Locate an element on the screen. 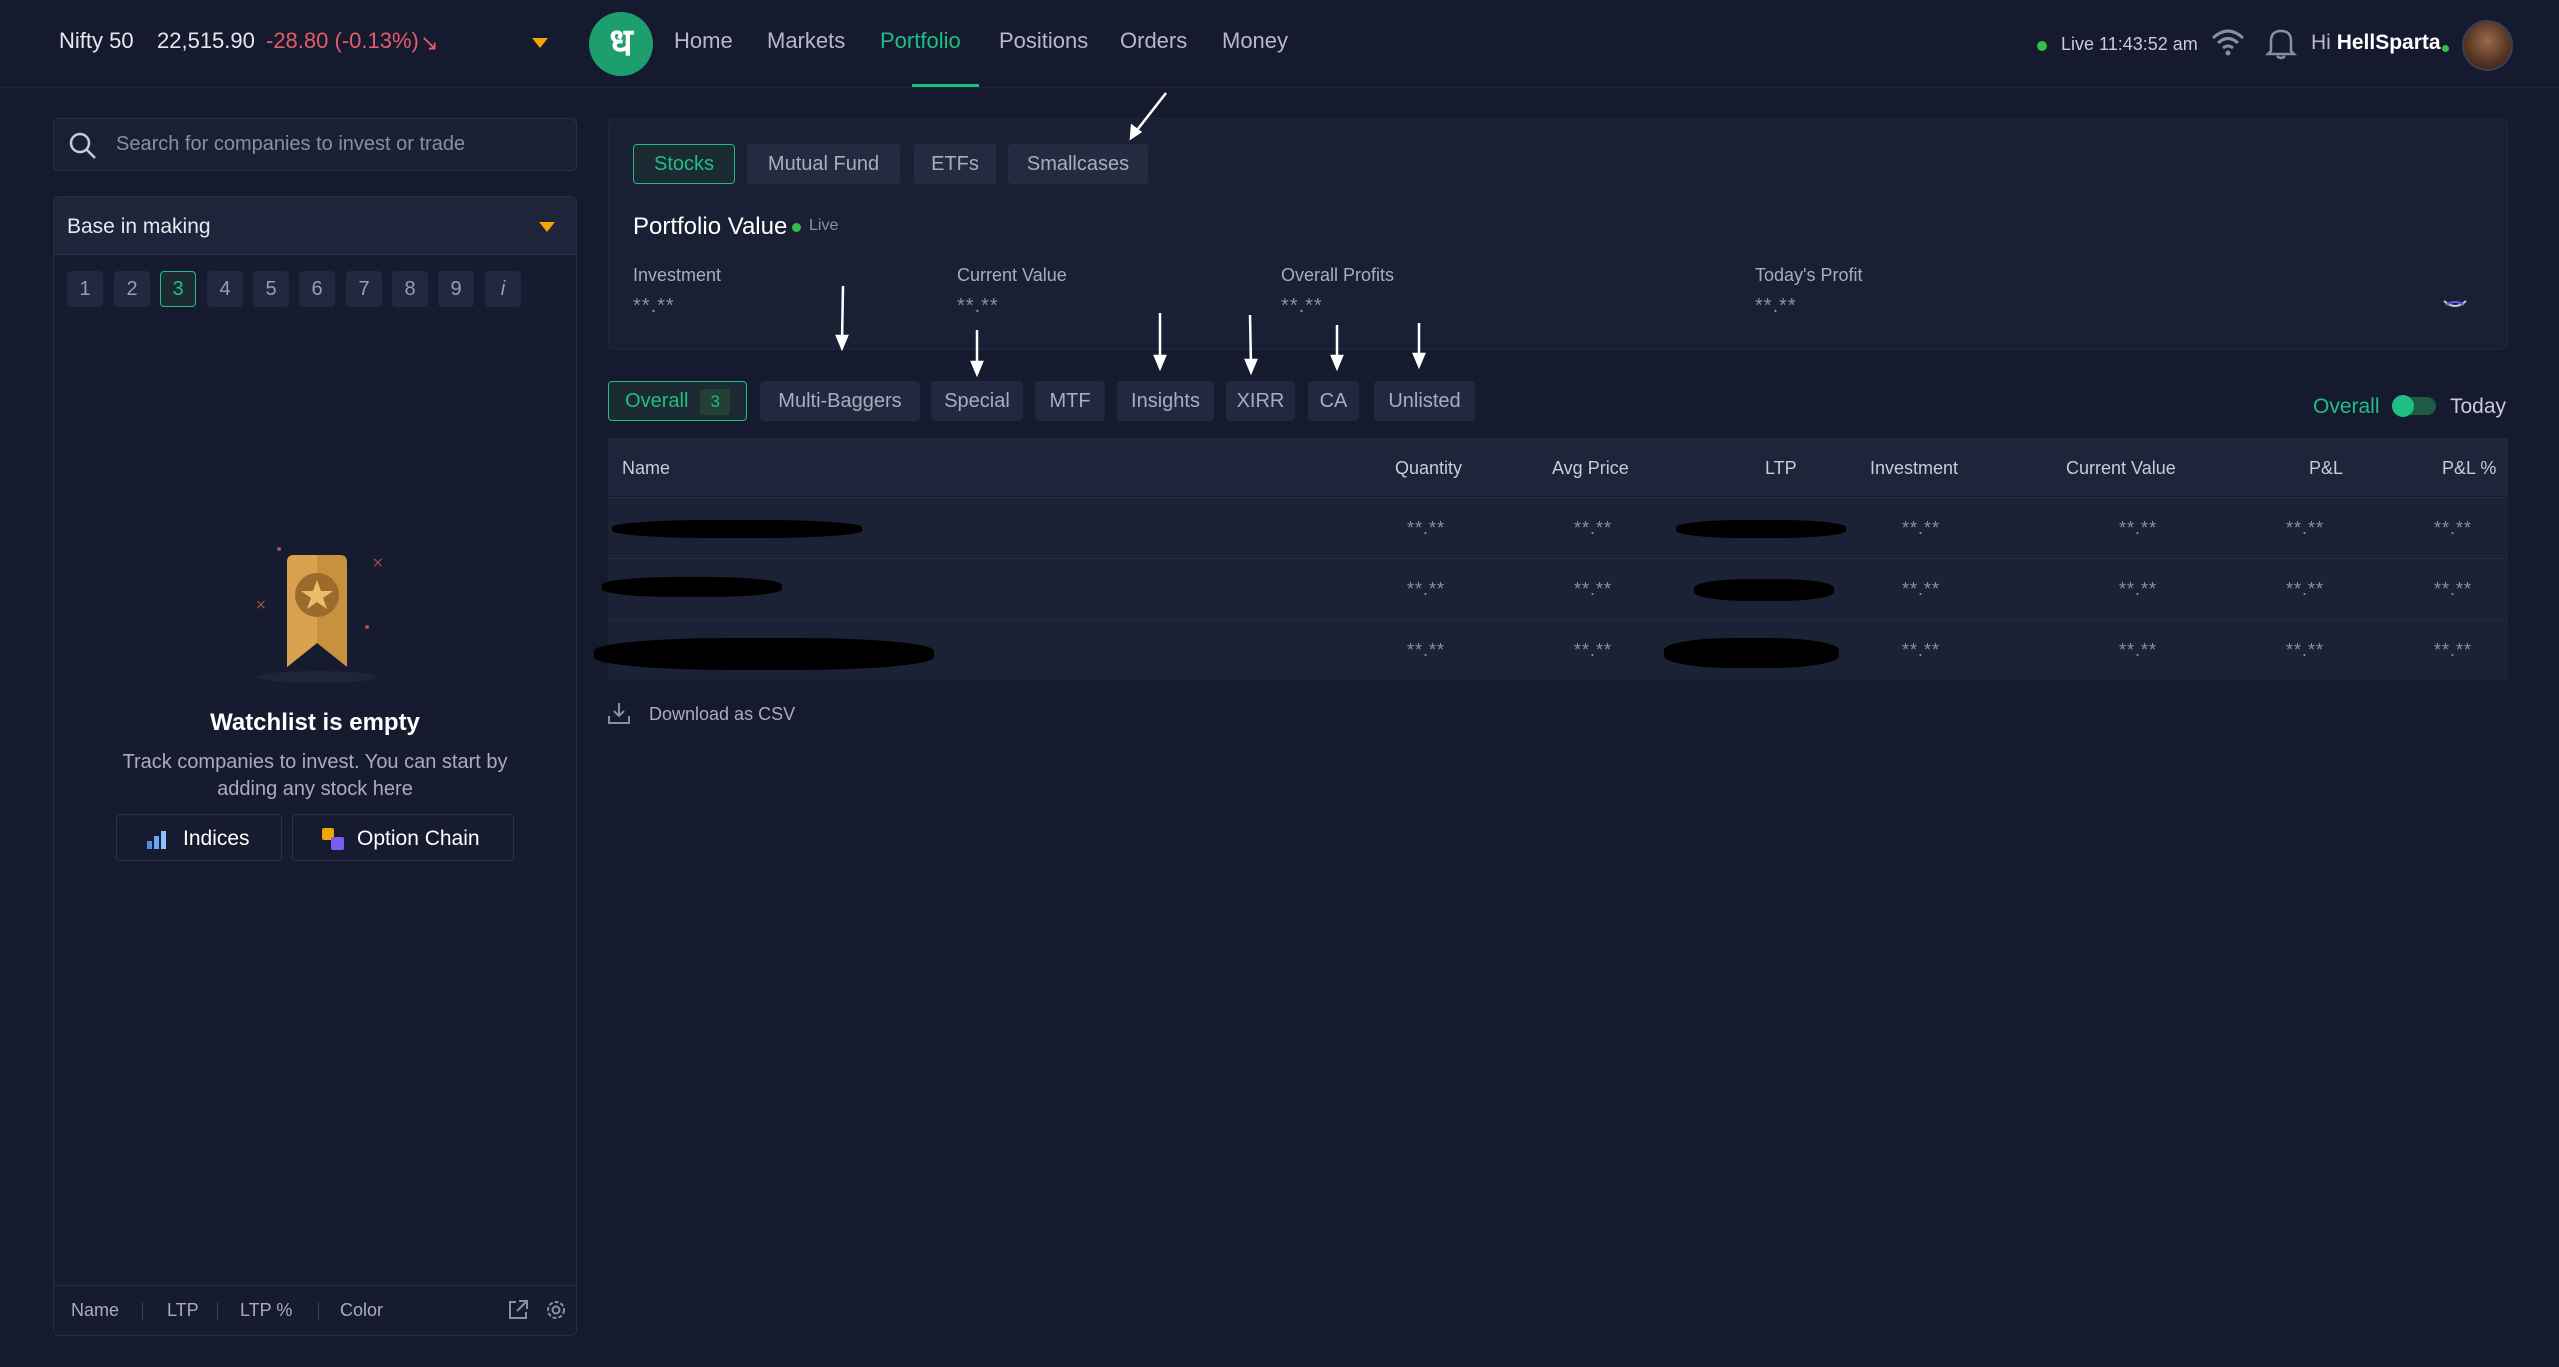 The height and width of the screenshot is (1367, 2559). footer-col-name: Name is located at coordinates (95, 1310).